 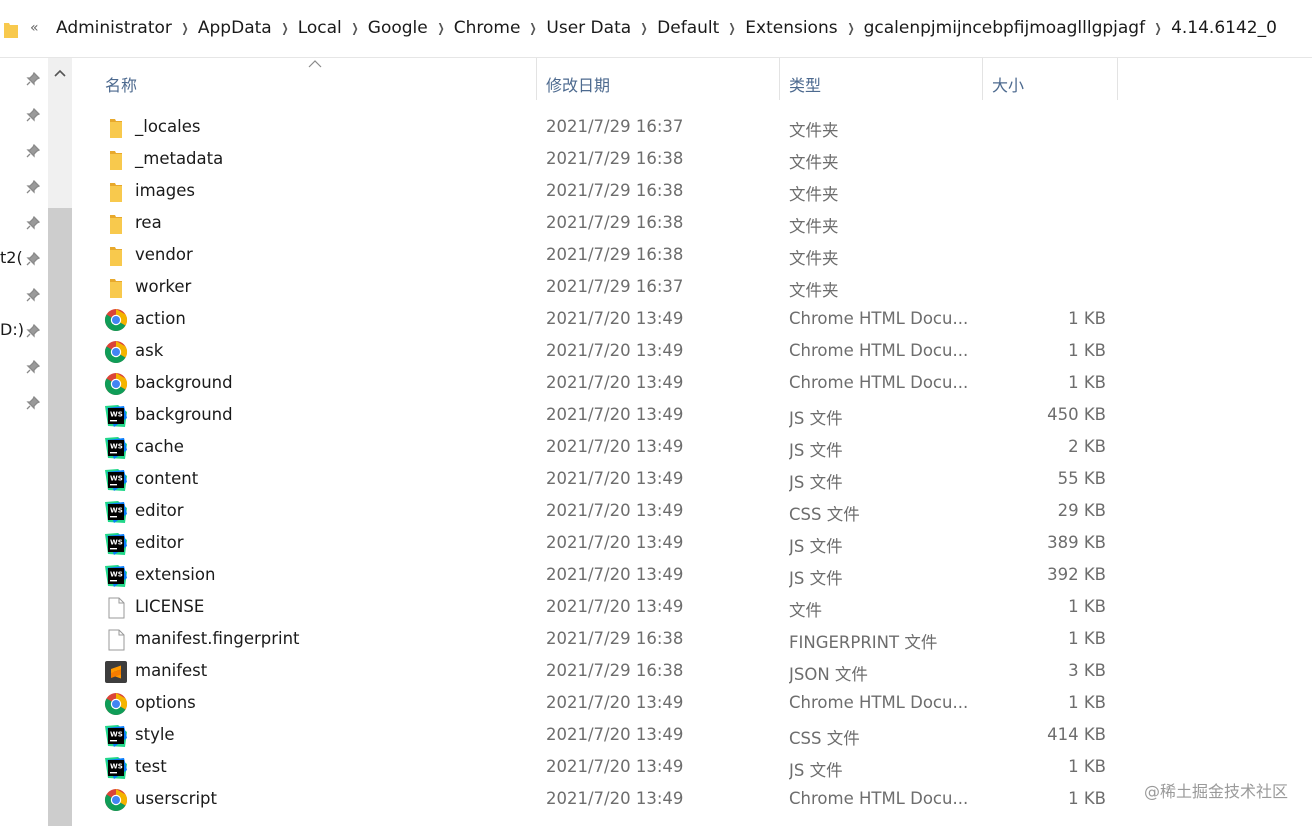 What do you see at coordinates (235, 28) in the screenshot?
I see `breadcrumb-item: AppData` at bounding box center [235, 28].